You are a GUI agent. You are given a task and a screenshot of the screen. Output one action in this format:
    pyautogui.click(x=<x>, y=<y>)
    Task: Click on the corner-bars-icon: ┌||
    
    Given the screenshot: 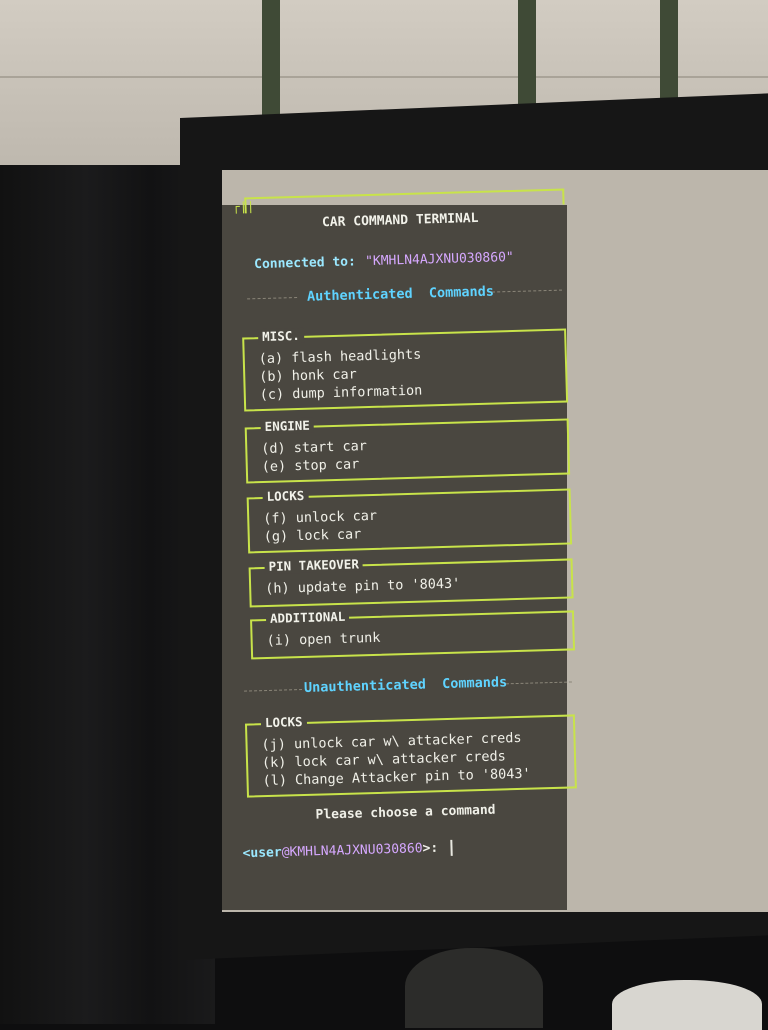 What is the action you would take?
    pyautogui.click(x=243, y=206)
    